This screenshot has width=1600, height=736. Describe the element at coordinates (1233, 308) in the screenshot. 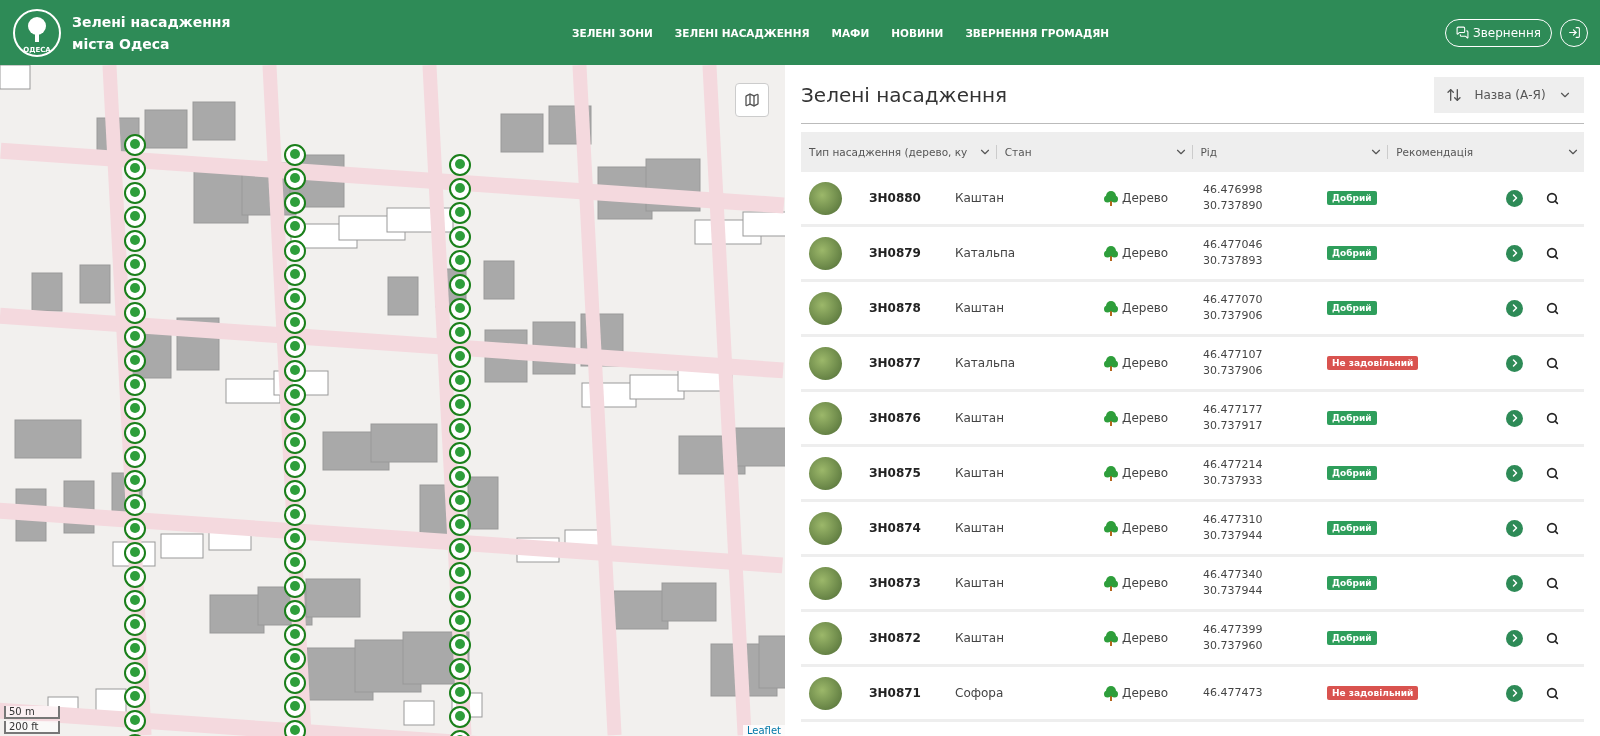

I see `coordinates: 46.477070 30.737906` at that location.